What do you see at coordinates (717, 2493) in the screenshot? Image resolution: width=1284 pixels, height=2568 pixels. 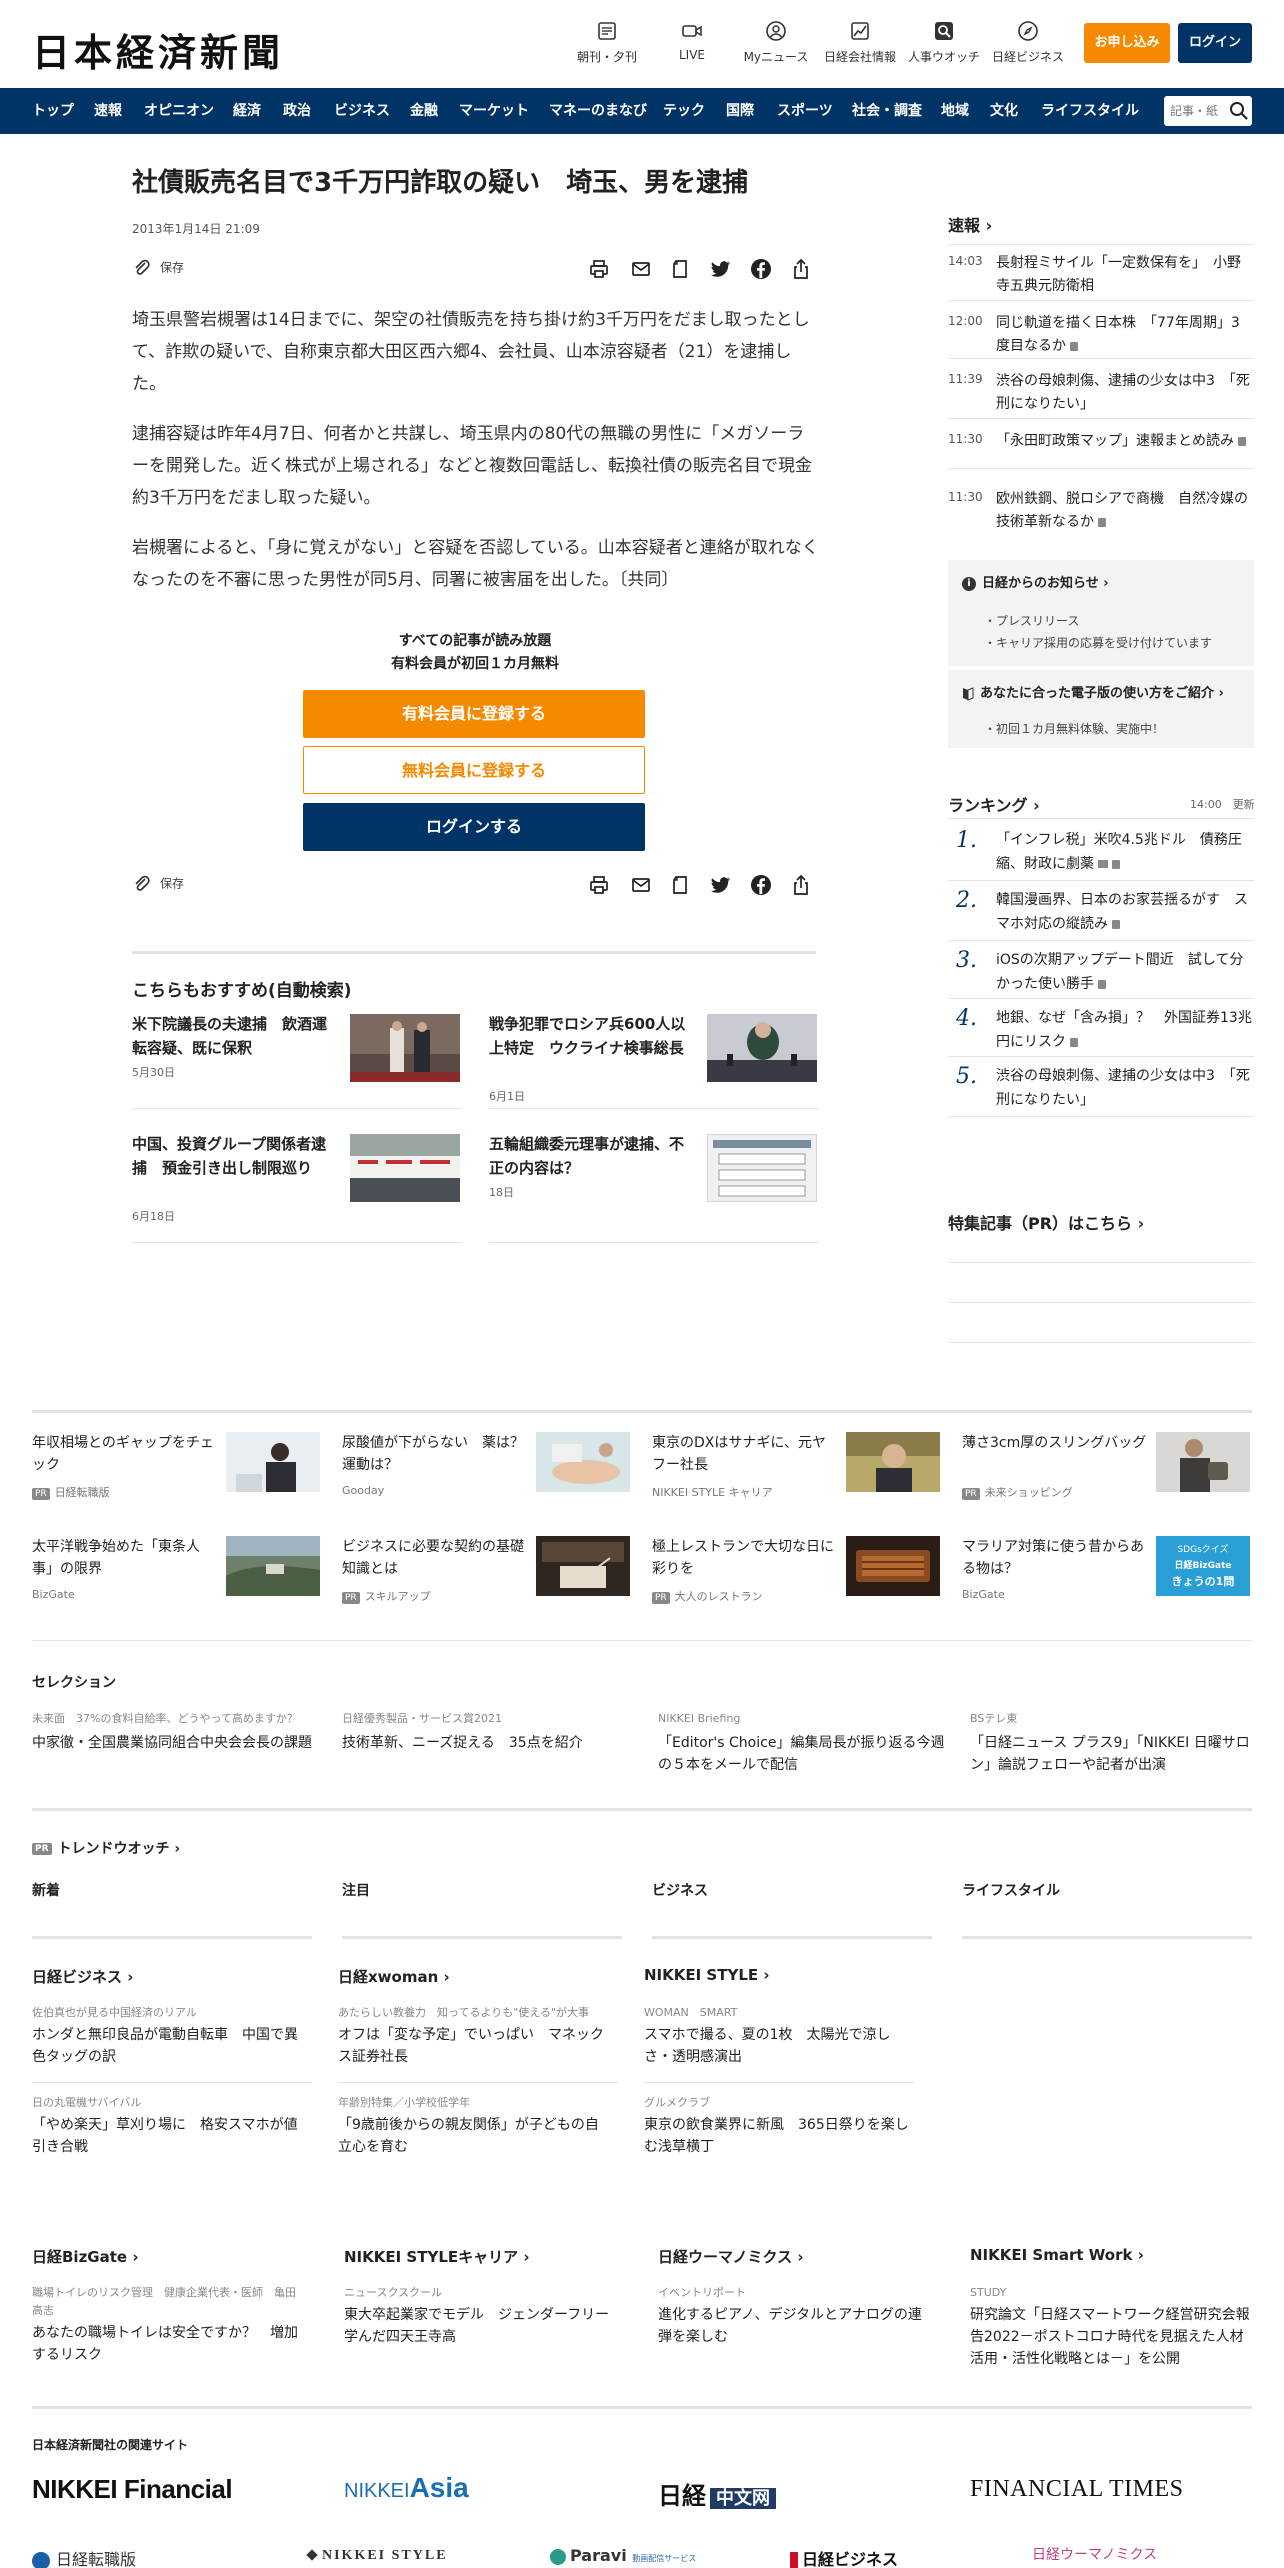 I see `brand-nikkei-chinese: 日経 中文网` at bounding box center [717, 2493].